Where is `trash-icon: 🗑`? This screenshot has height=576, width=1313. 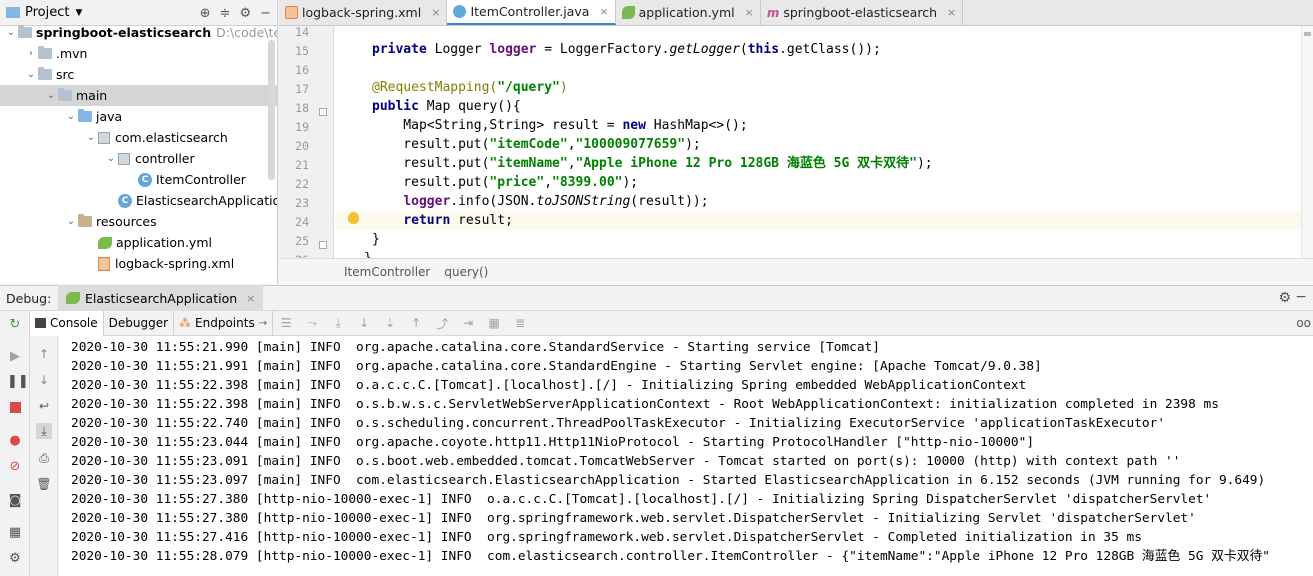 trash-icon: 🗑 is located at coordinates (44, 484).